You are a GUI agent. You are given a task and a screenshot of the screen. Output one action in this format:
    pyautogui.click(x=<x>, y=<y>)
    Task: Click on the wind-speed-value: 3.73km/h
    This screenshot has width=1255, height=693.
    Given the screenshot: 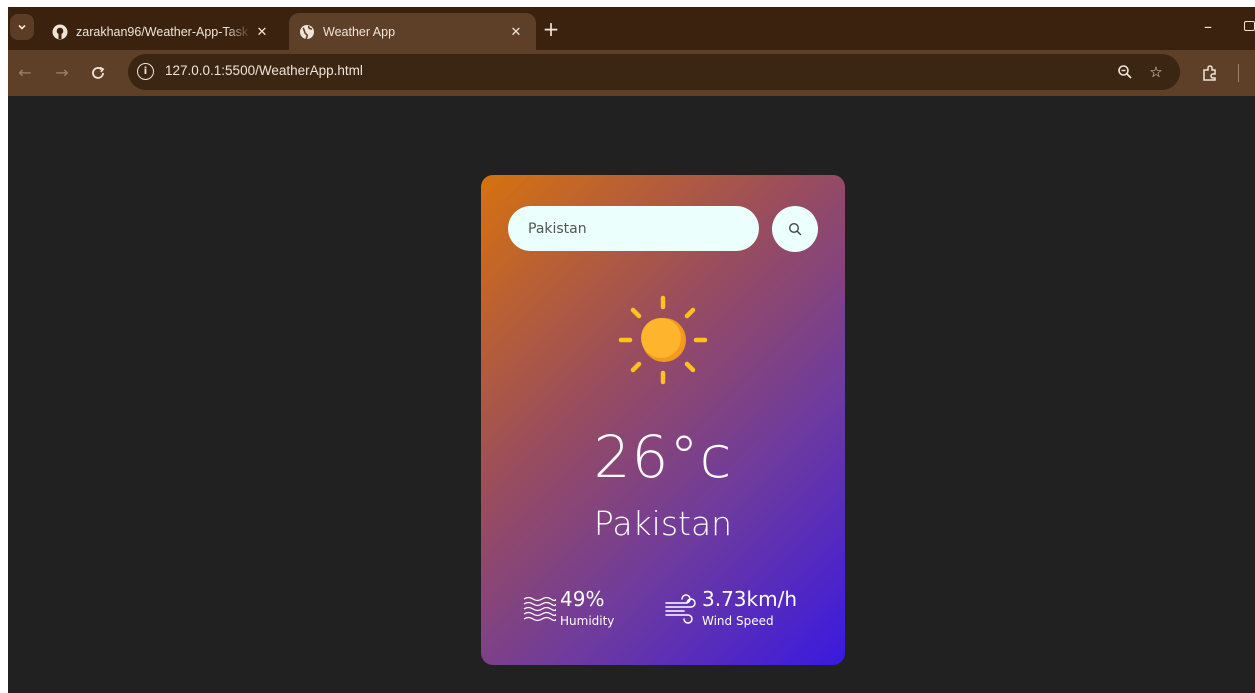 What is the action you would take?
    pyautogui.click(x=750, y=599)
    